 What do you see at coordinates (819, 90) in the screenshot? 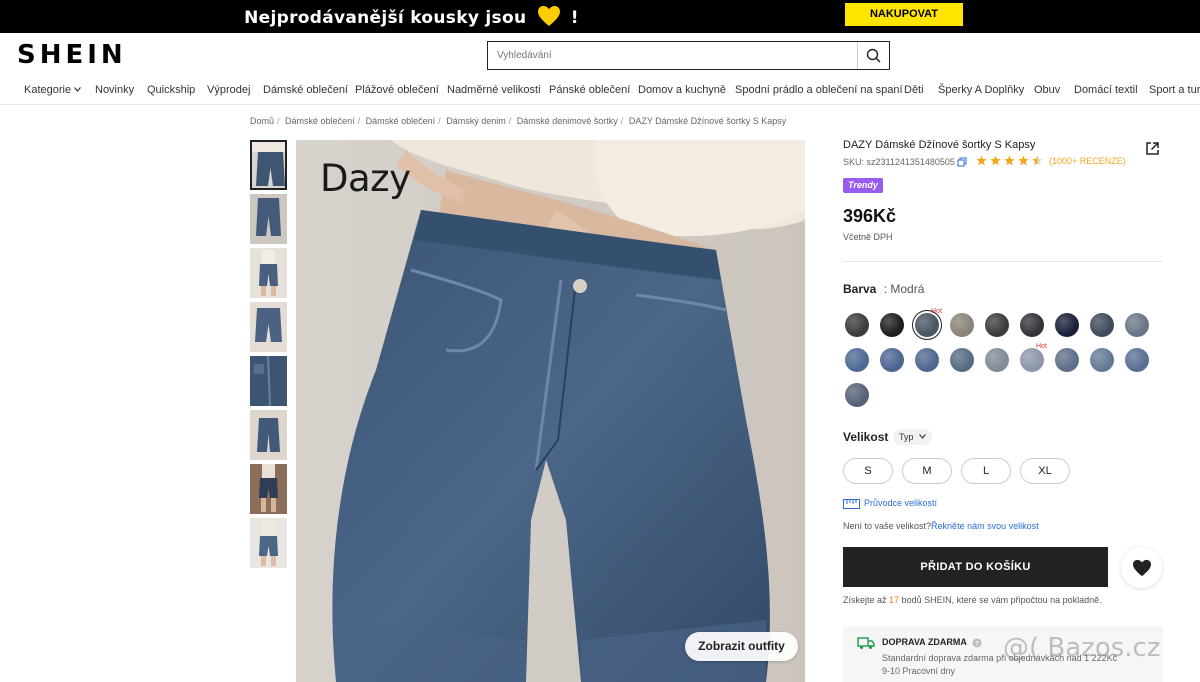
I see `nav-item-underwear: Spodní prádlo a oblečení na spaní` at bounding box center [819, 90].